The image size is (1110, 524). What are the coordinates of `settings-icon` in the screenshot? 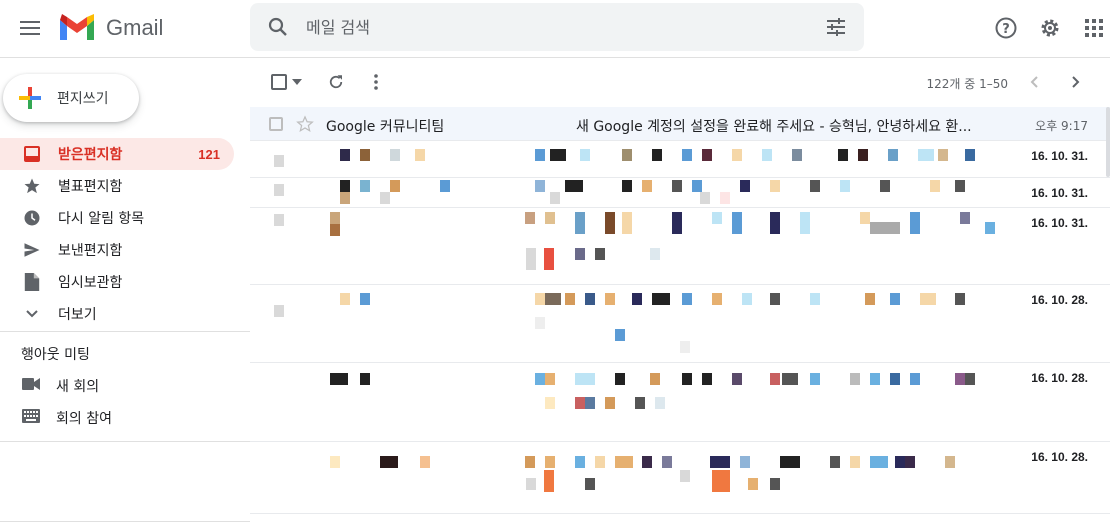 It's located at (1050, 28).